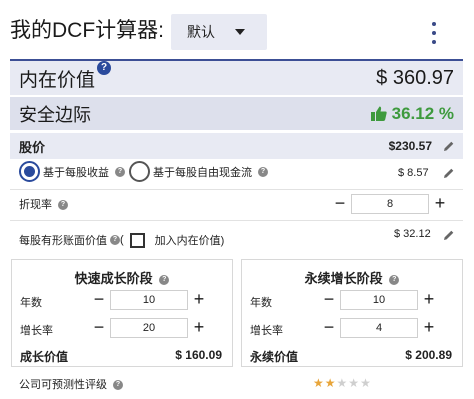 The image size is (474, 399). What do you see at coordinates (35, 205) in the screenshot?
I see `discount-rate-label: 折现率` at bounding box center [35, 205].